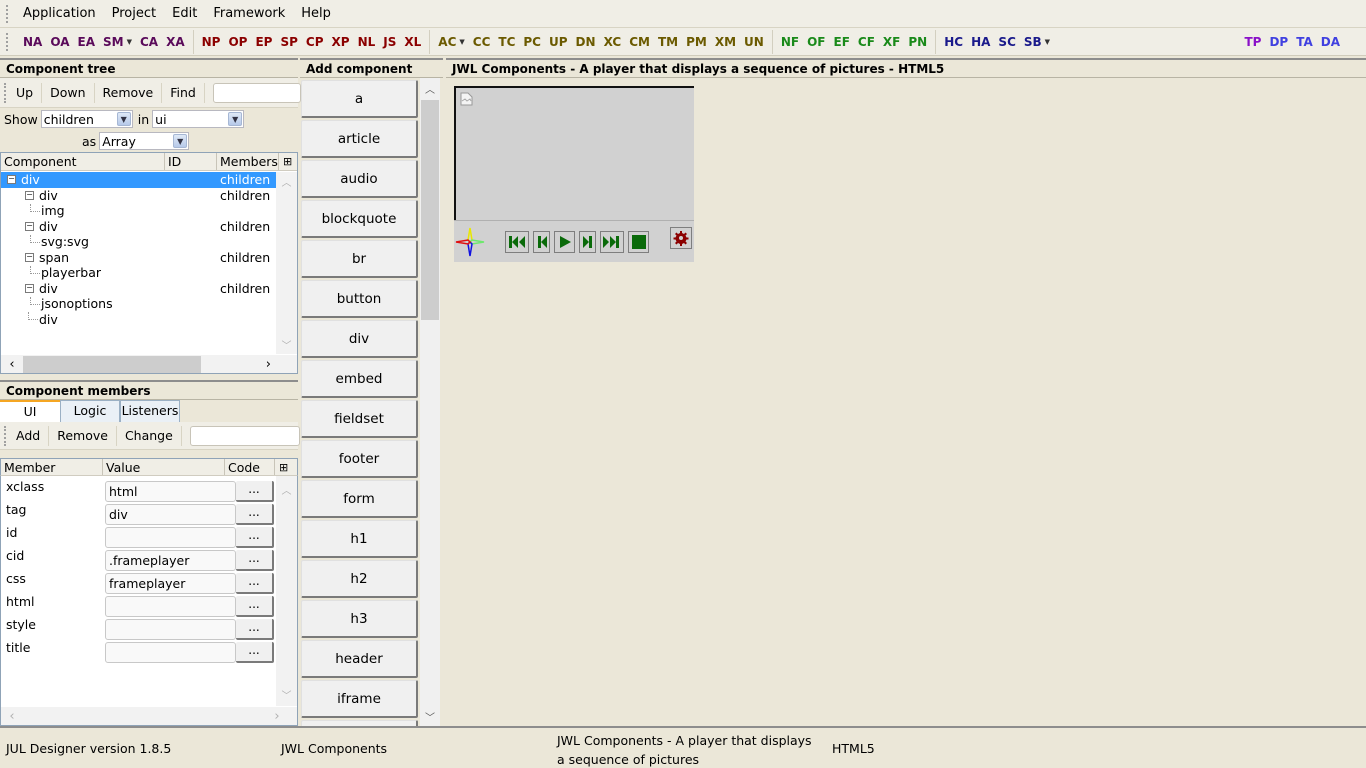 This screenshot has height=768, width=1366. I want to click on toolbar-button-tp: TP, so click(1252, 42).